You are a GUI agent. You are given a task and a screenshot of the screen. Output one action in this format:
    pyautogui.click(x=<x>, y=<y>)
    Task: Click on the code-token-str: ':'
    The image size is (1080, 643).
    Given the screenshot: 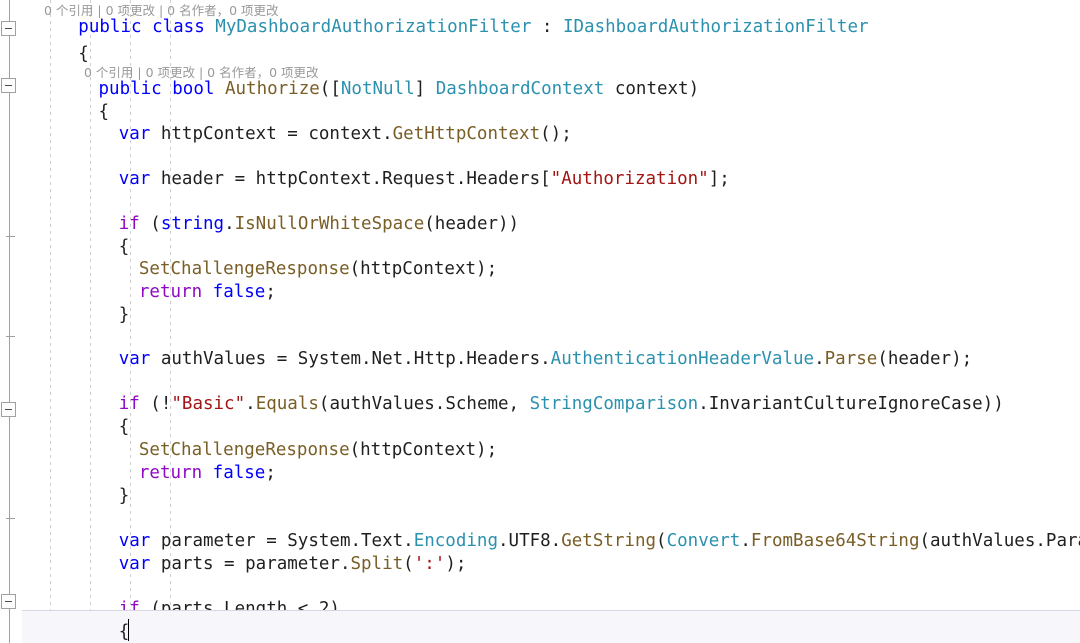 What is the action you would take?
    pyautogui.click(x=429, y=564)
    